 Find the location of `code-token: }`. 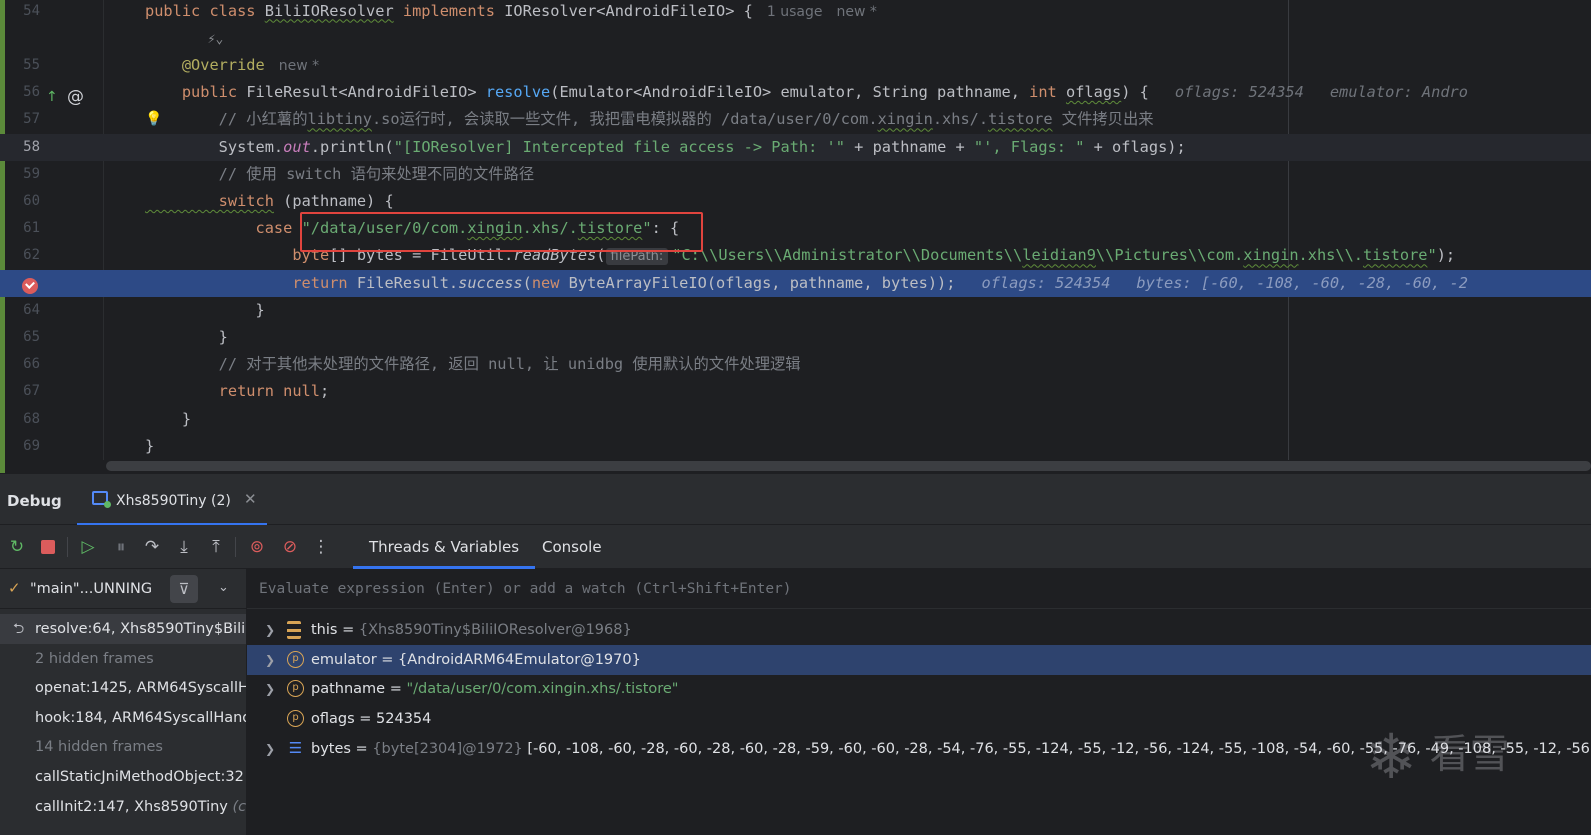

code-token: } is located at coordinates (150, 445).